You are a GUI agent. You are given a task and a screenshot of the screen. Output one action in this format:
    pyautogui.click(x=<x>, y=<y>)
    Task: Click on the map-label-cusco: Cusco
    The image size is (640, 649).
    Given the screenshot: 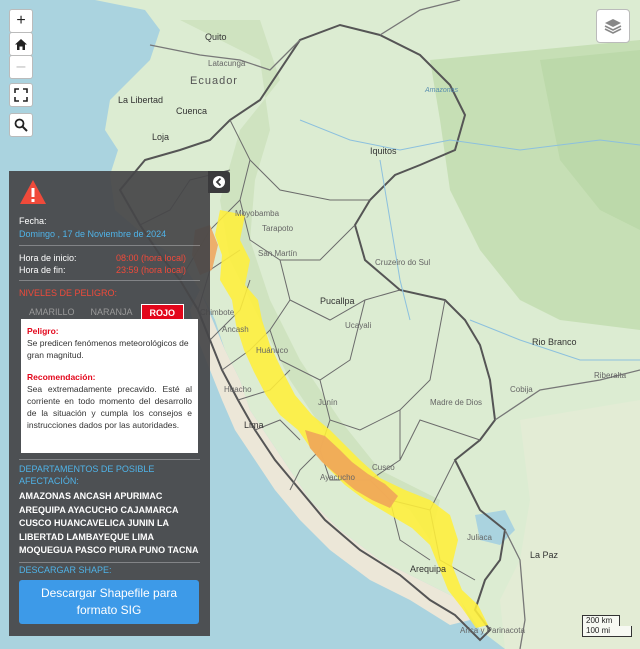 What is the action you would take?
    pyautogui.click(x=383, y=467)
    